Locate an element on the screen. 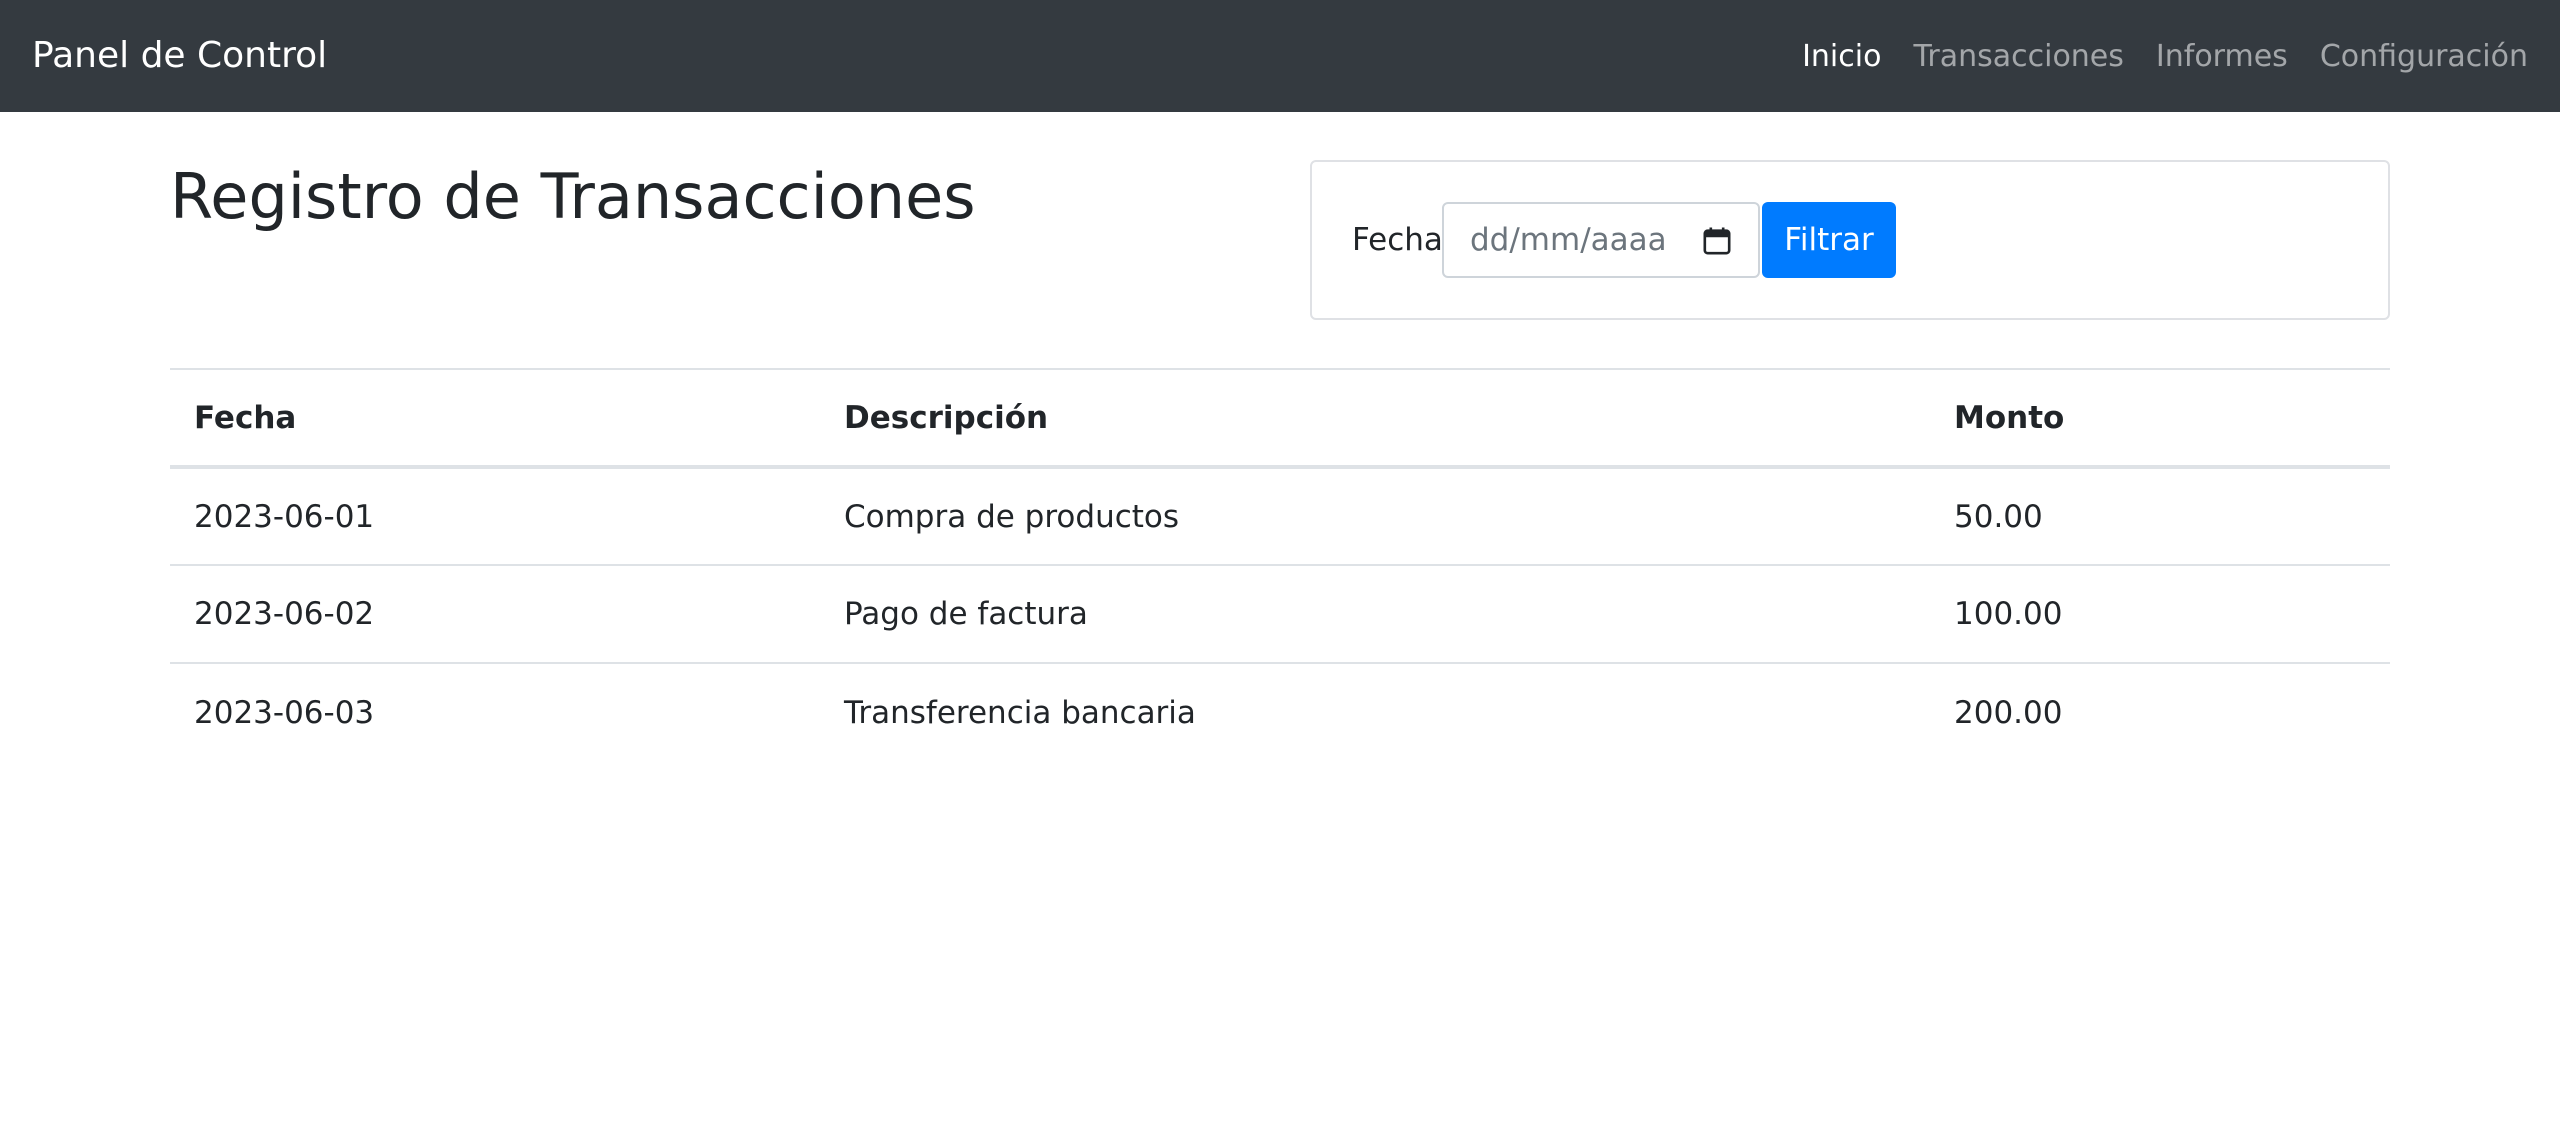 This screenshot has height=1124, width=2560. cell-fecha: 2023-06-01 is located at coordinates (495, 516).